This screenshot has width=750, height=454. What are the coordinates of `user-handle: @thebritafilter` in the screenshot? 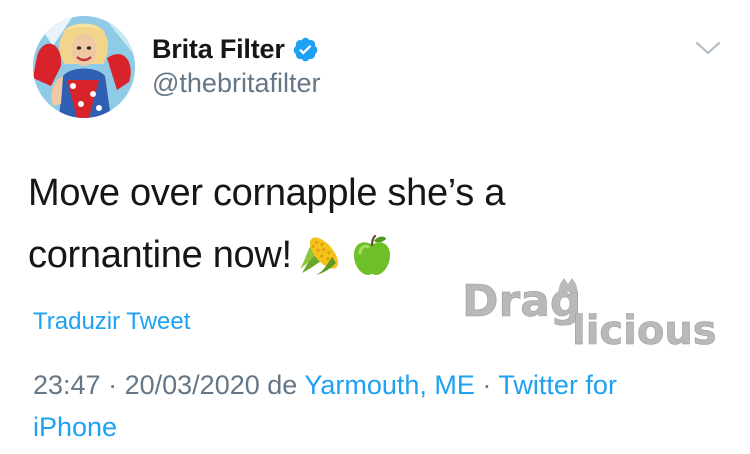 It's located at (236, 83).